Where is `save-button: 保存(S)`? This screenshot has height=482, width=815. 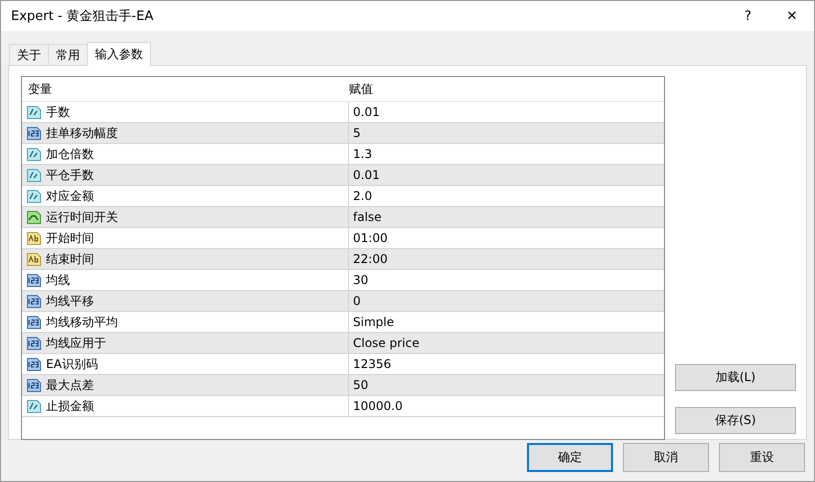
save-button: 保存(S) is located at coordinates (735, 420).